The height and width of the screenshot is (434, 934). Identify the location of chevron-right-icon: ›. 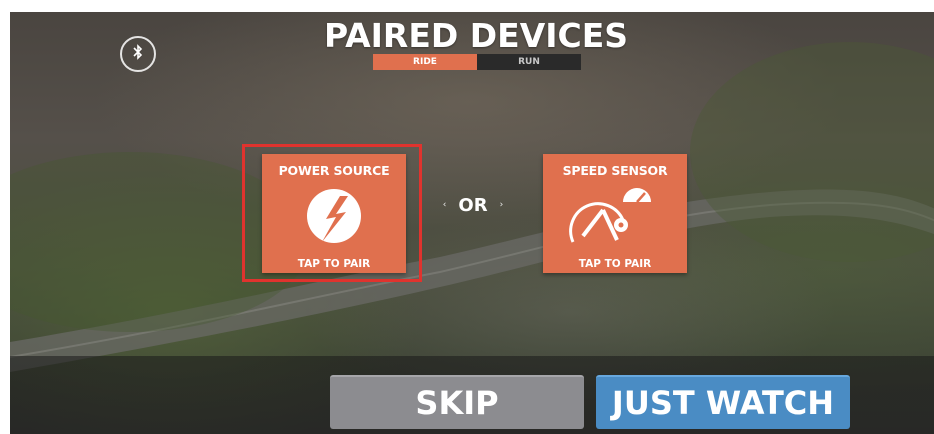
(501, 205).